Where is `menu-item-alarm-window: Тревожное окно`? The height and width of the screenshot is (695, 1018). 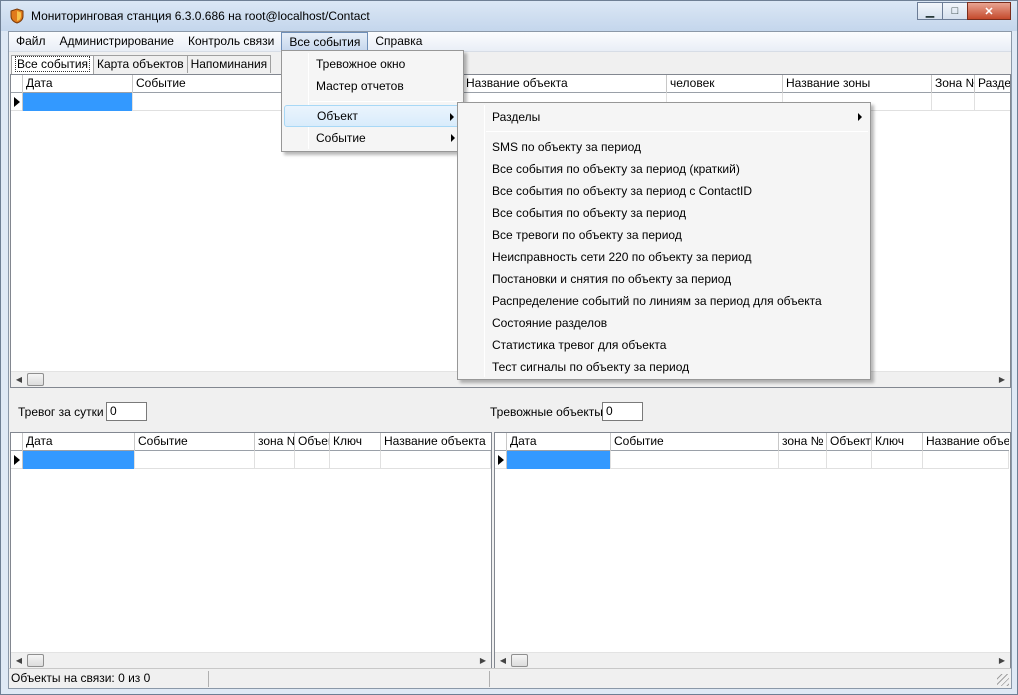
menu-item-alarm-window: Тревожное окно is located at coordinates (372, 64).